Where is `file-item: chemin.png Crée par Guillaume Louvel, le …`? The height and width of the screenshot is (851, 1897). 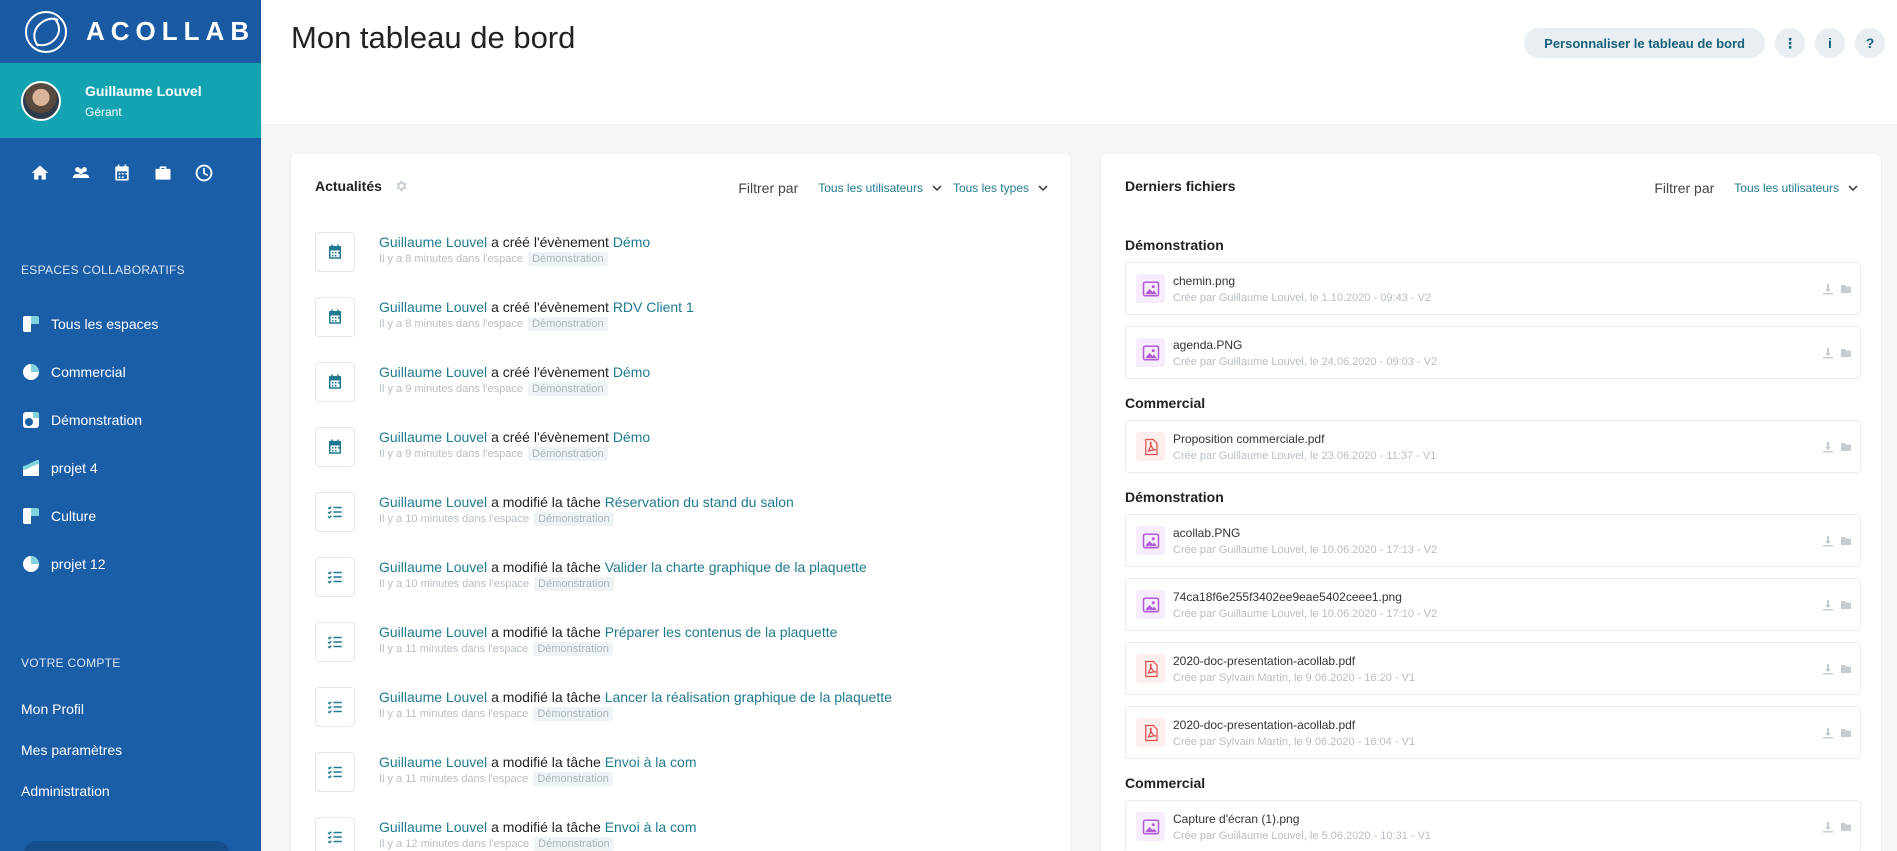
file-item: chemin.png Crée par Guillaume Louvel, le … is located at coordinates (1493, 288).